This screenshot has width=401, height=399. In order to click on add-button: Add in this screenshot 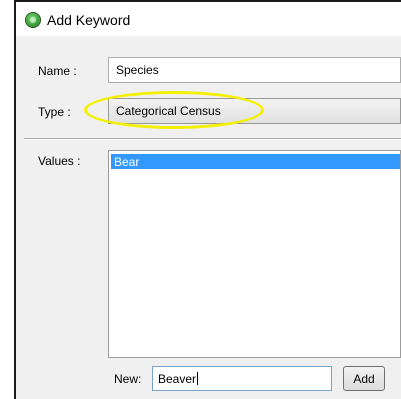, I will do `click(364, 378)`.